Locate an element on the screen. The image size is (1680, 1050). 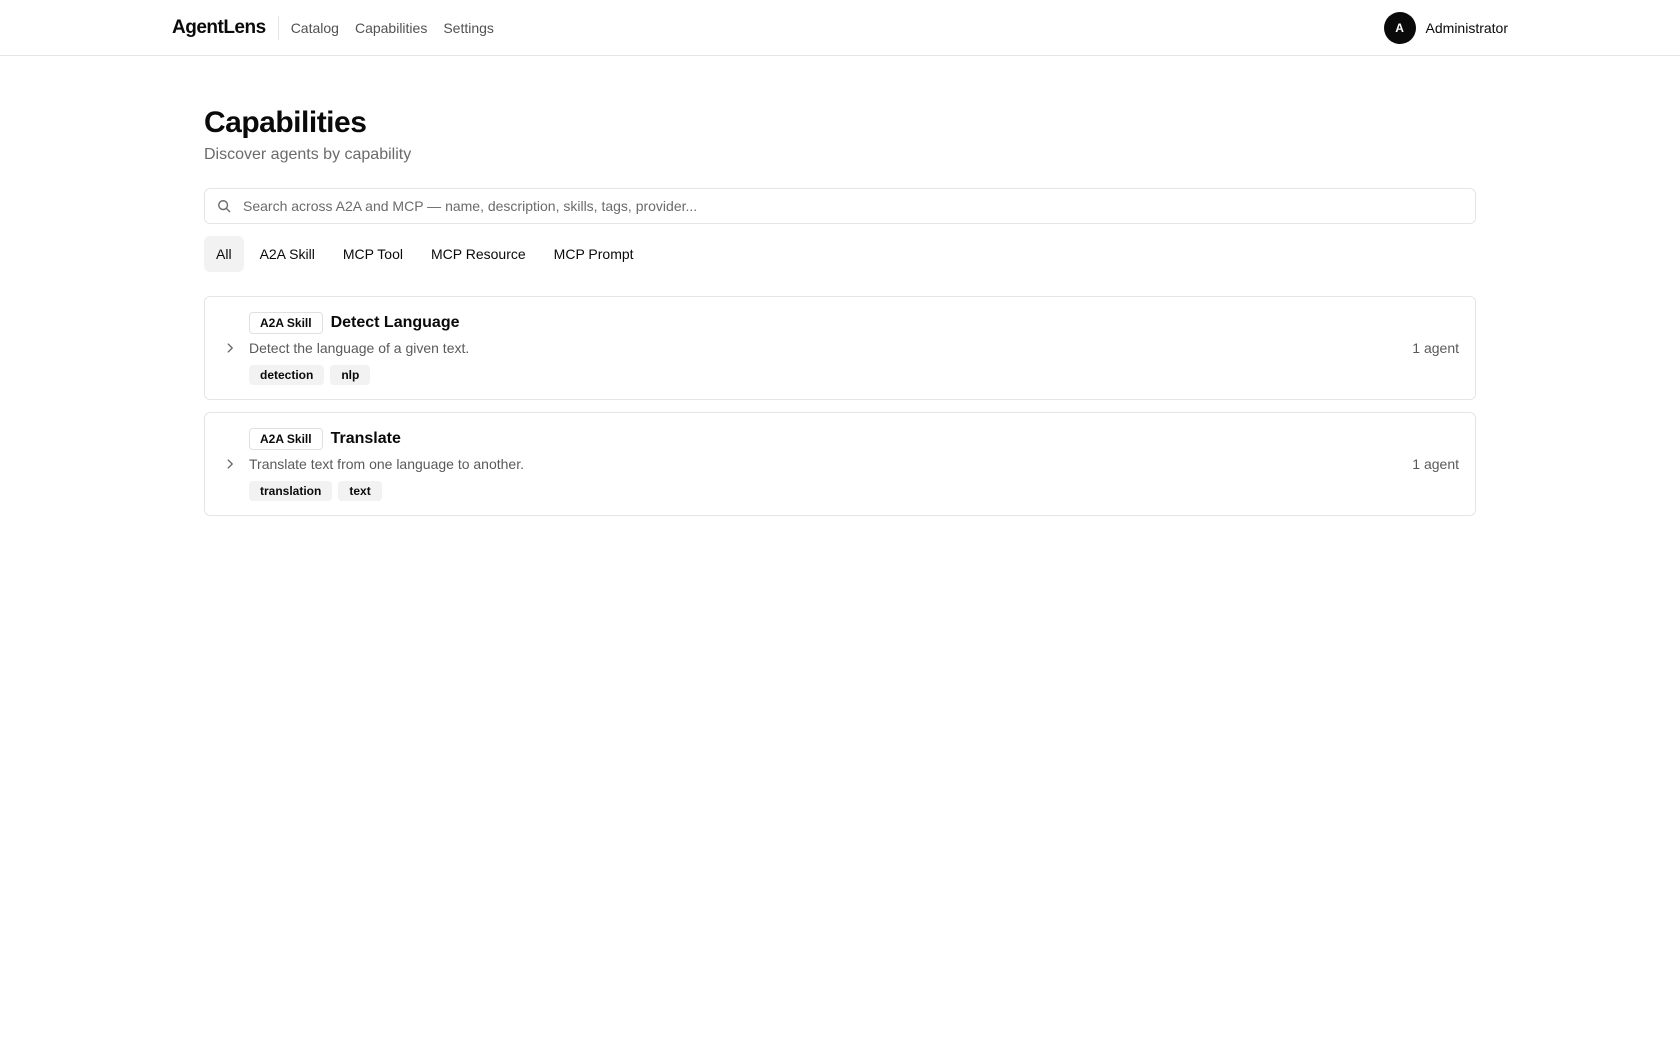
search-icon is located at coordinates (224, 206).